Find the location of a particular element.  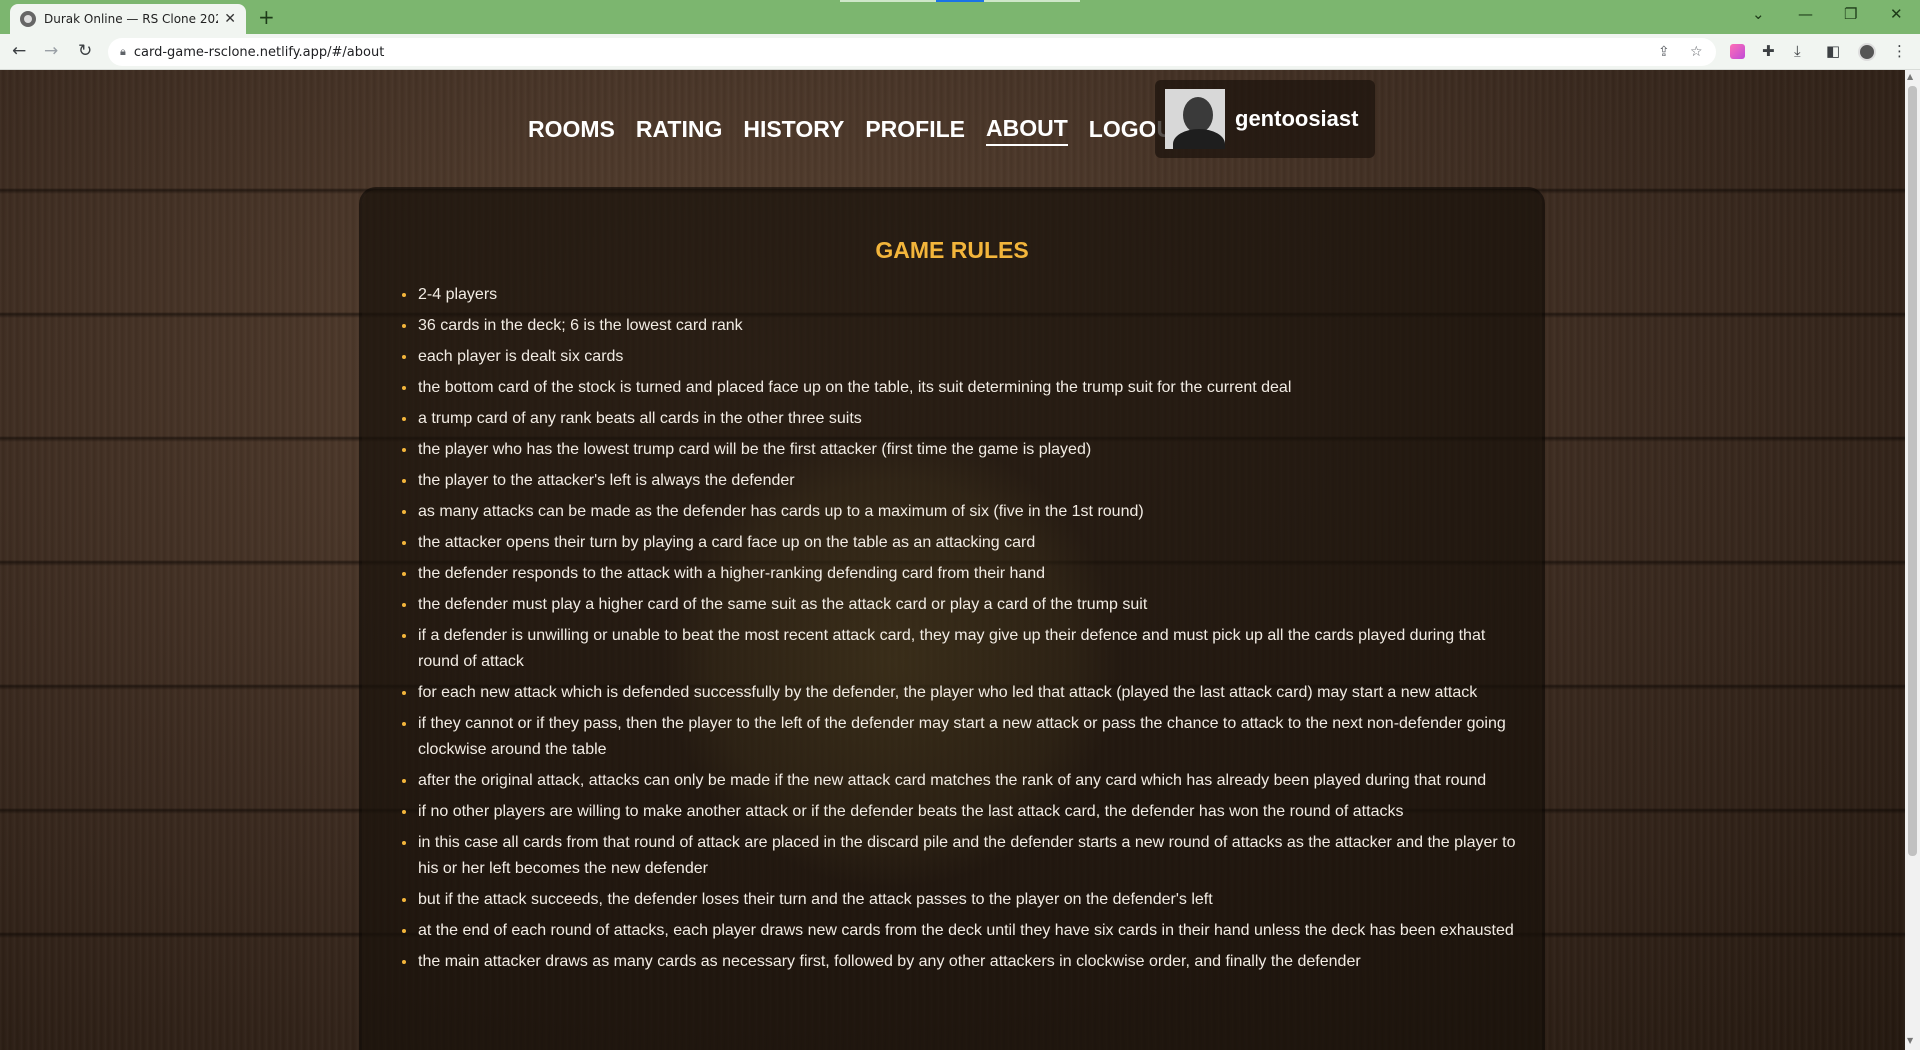

rules-title: GAME RULES is located at coordinates (952, 250).